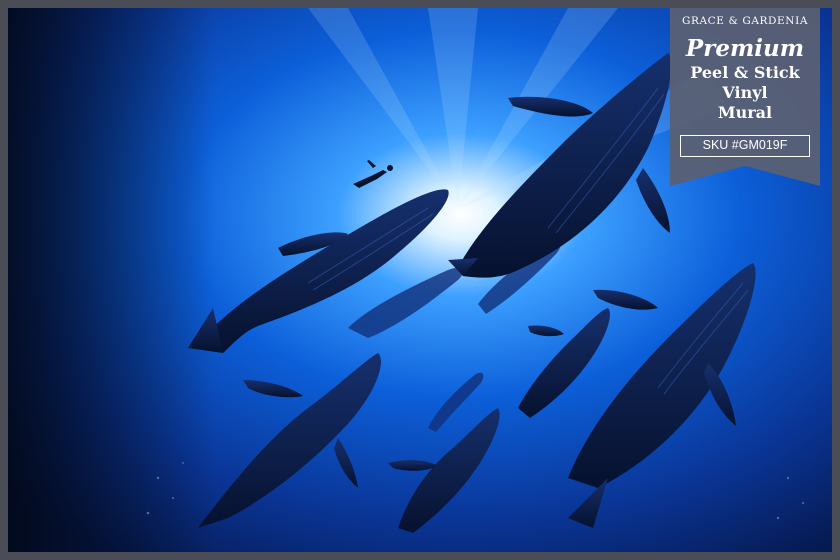 The height and width of the screenshot is (560, 840). I want to click on premium-label: Premium, so click(745, 48).